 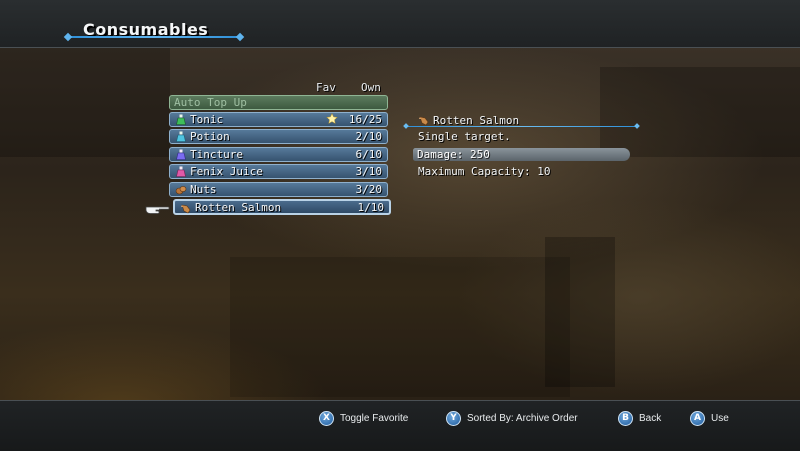 What do you see at coordinates (203, 189) in the screenshot?
I see `item-name: Nuts` at bounding box center [203, 189].